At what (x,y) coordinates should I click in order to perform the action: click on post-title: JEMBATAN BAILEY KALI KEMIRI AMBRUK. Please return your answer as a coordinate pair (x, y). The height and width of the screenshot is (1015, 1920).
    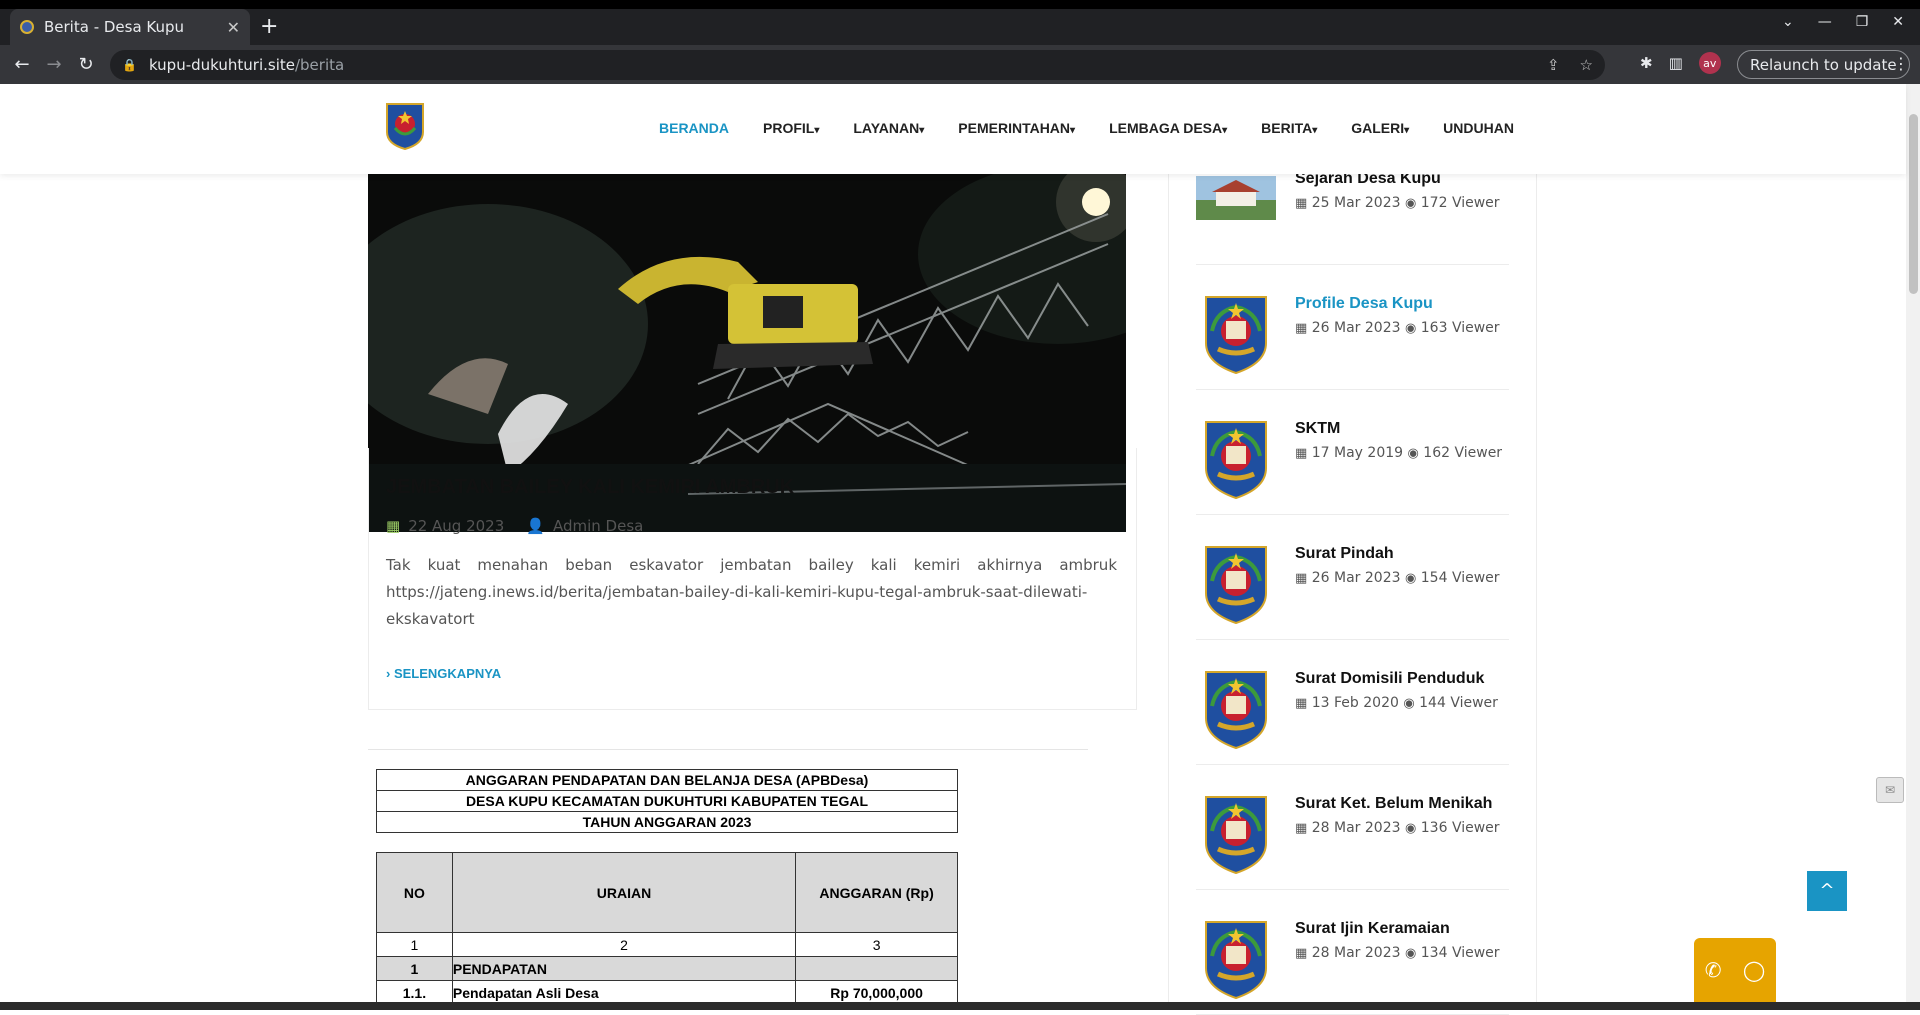
    Looking at the image, I should click on (590, 487).